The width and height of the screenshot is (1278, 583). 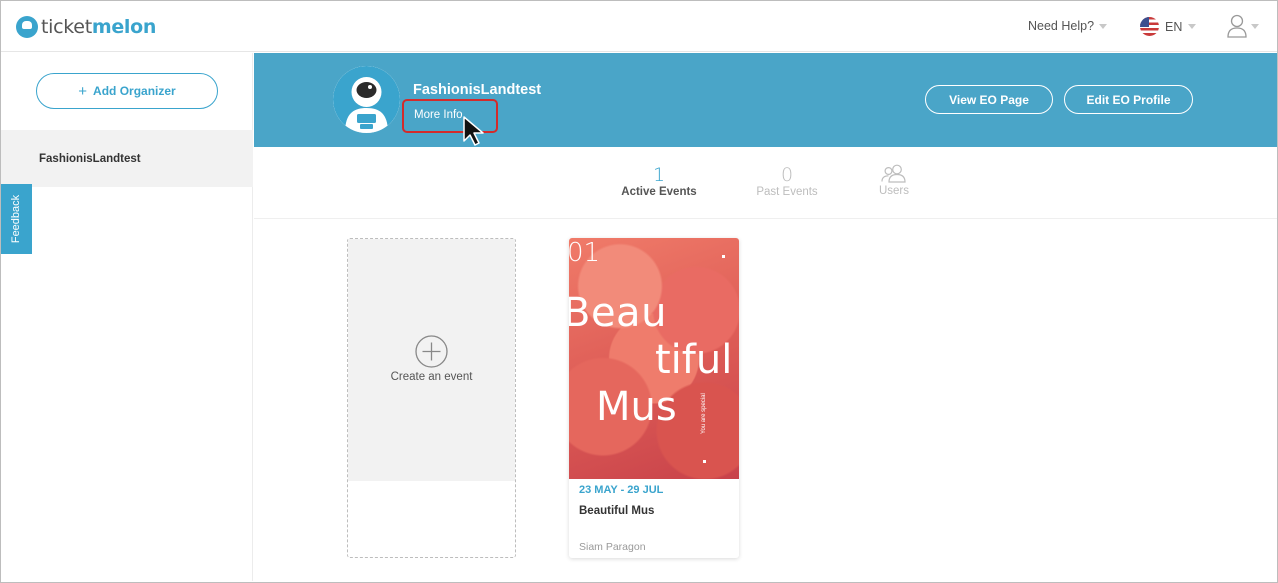 What do you see at coordinates (477, 90) in the screenshot?
I see `organizer-title: FashionisLandtest` at bounding box center [477, 90].